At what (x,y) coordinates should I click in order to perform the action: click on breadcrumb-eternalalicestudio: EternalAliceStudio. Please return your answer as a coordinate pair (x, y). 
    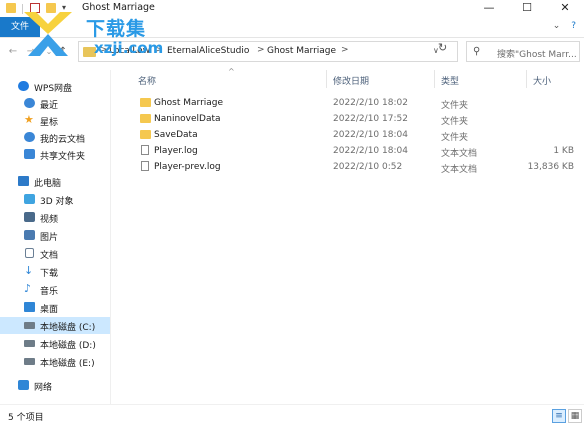
    Looking at the image, I should click on (208, 51).